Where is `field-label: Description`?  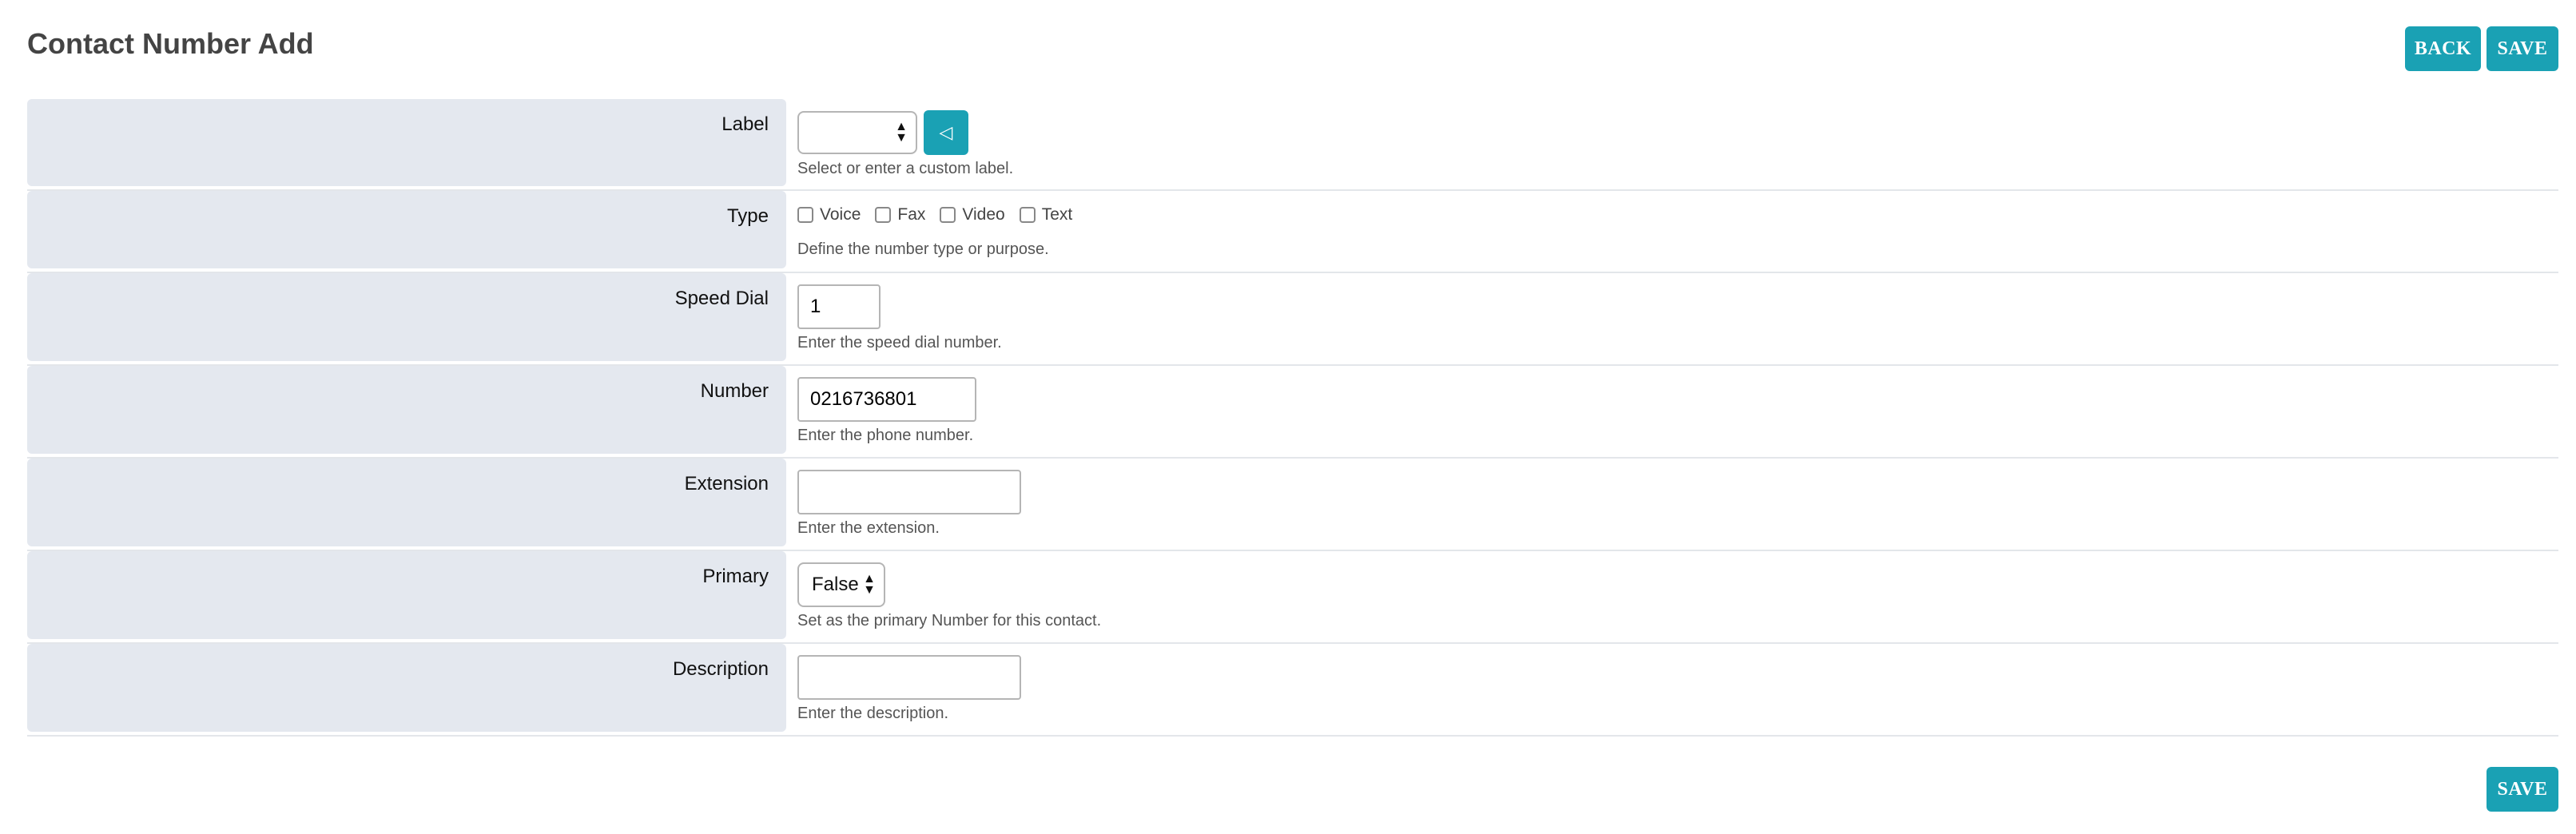 field-label: Description is located at coordinates (406, 688).